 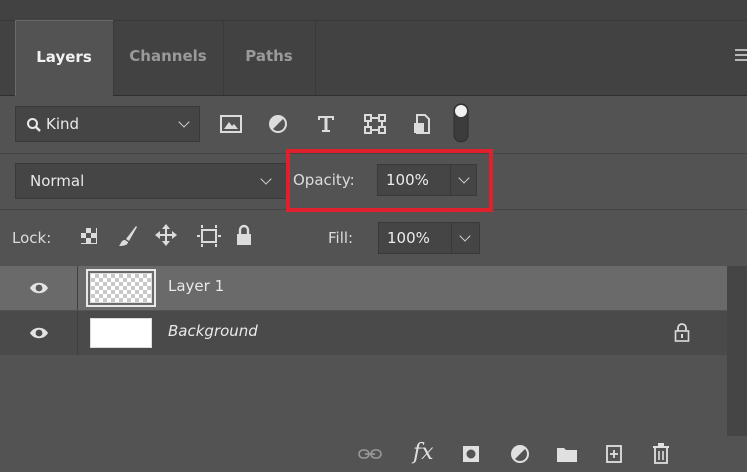 What do you see at coordinates (661, 453) in the screenshot?
I see `delete-layer-trash-icon` at bounding box center [661, 453].